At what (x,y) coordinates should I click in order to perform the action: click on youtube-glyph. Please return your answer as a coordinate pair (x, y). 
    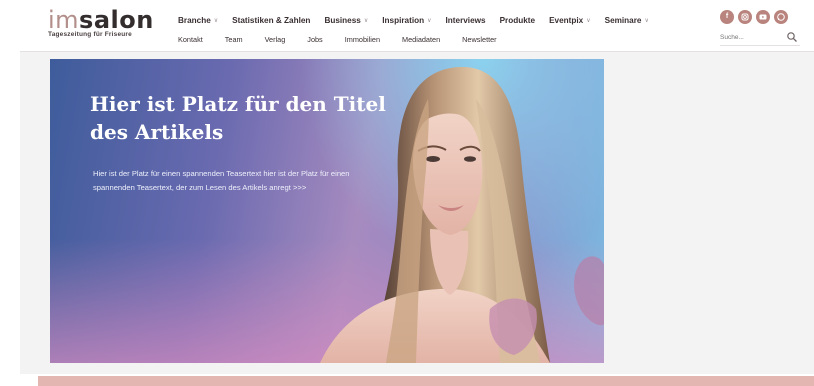
    Looking at the image, I should click on (763, 17).